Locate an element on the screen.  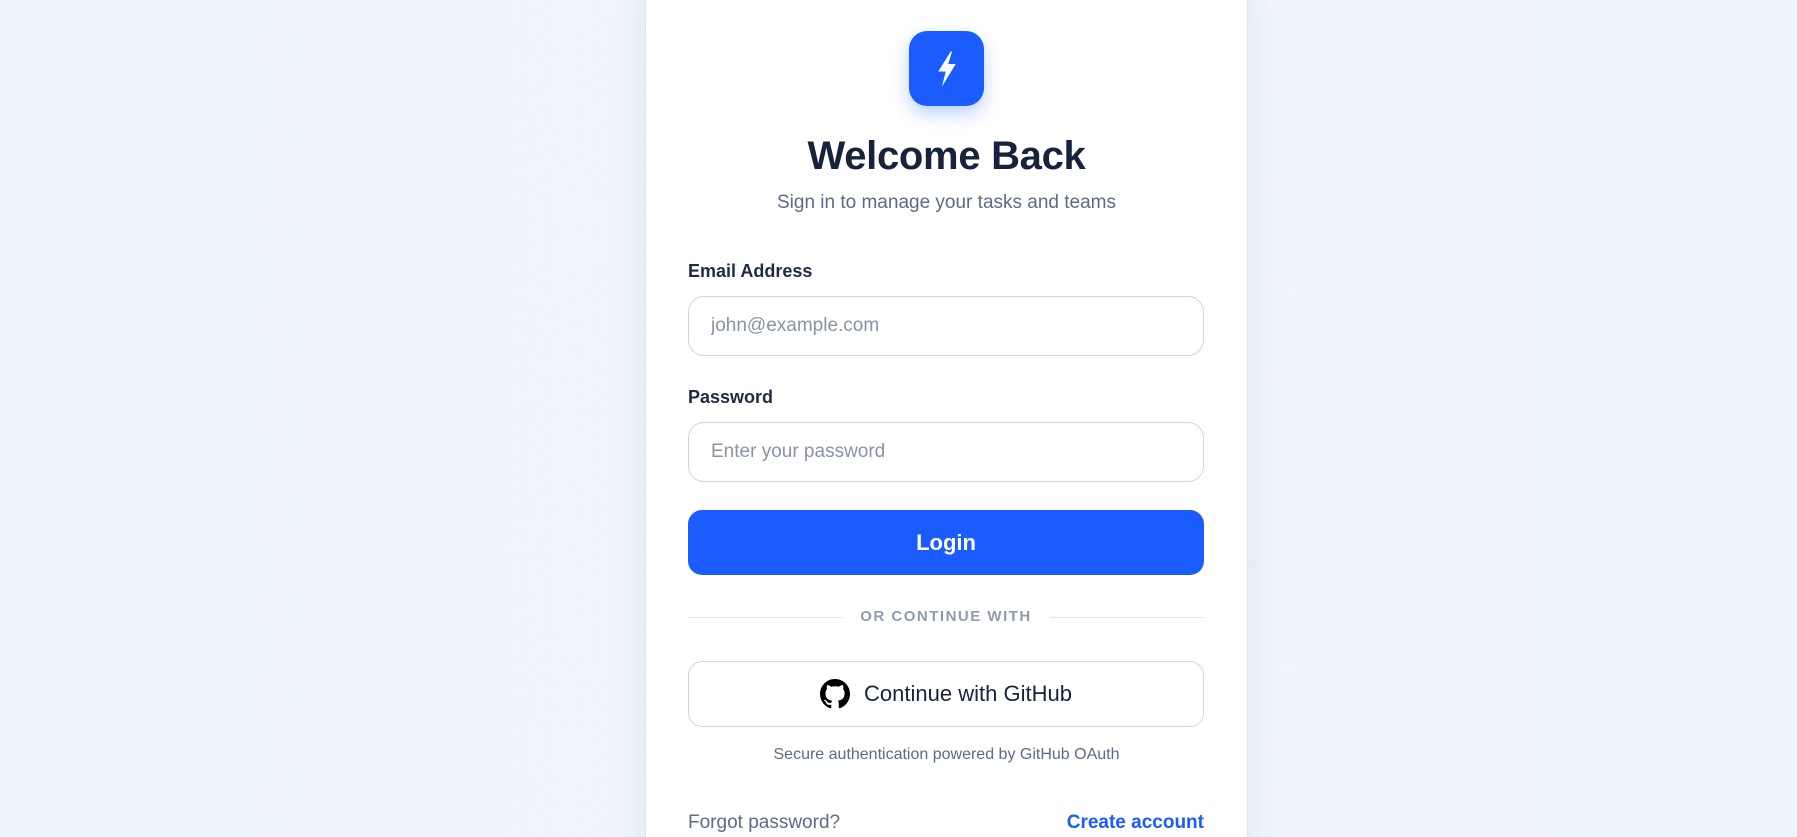
email-label: Email Address is located at coordinates (750, 271).